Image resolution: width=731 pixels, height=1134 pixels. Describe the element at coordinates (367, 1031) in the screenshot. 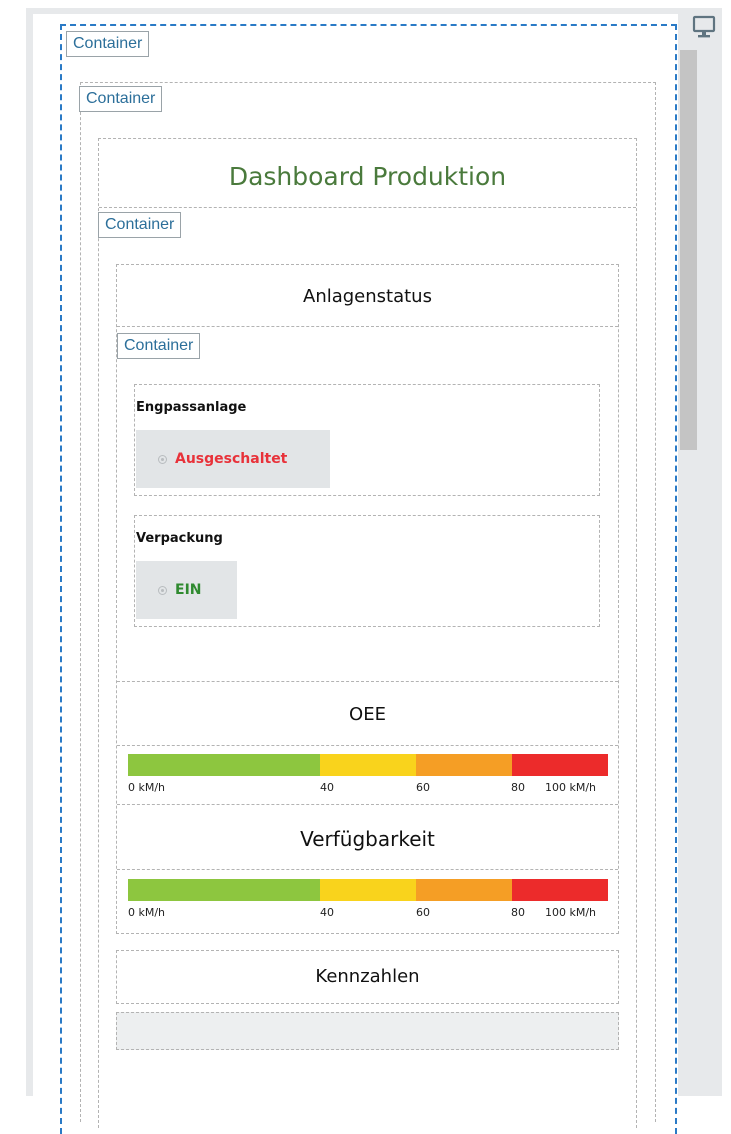

I see `kennzahlen-content` at that location.